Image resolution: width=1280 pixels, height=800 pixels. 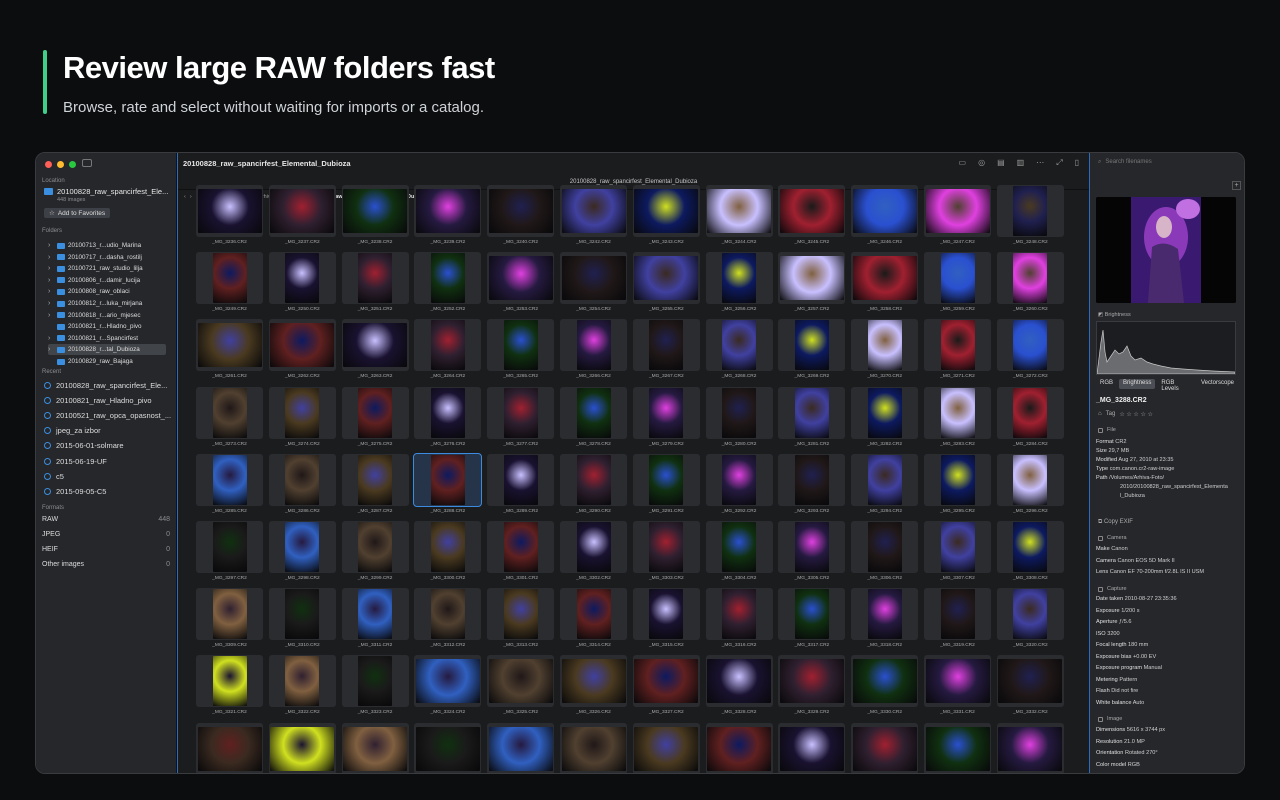 What do you see at coordinates (885, 416) in the screenshot?
I see `thumbnail: _MG_3282.CR2` at bounding box center [885, 416].